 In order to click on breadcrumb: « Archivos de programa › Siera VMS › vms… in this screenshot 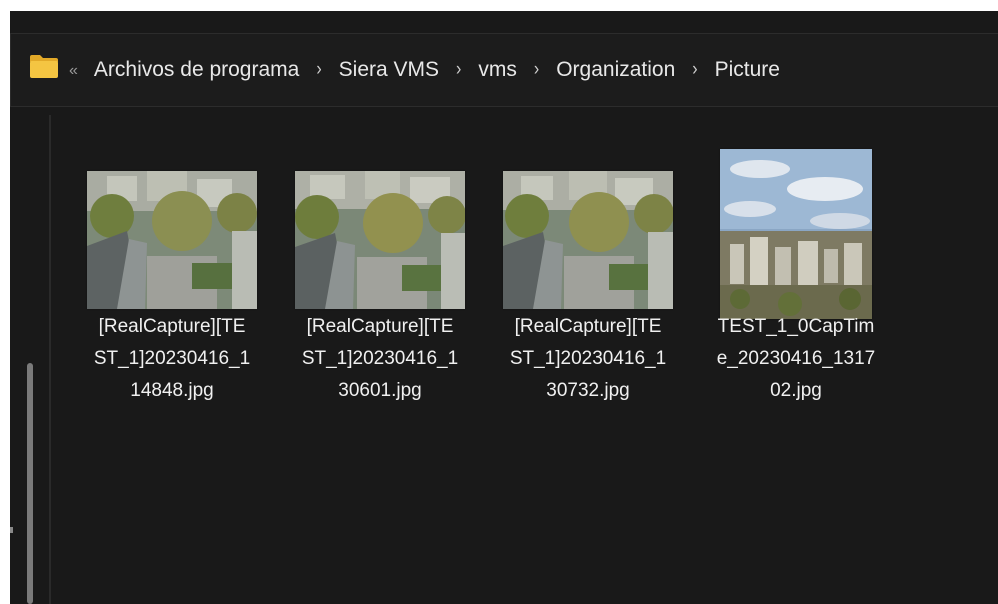, I will do `click(425, 70)`.